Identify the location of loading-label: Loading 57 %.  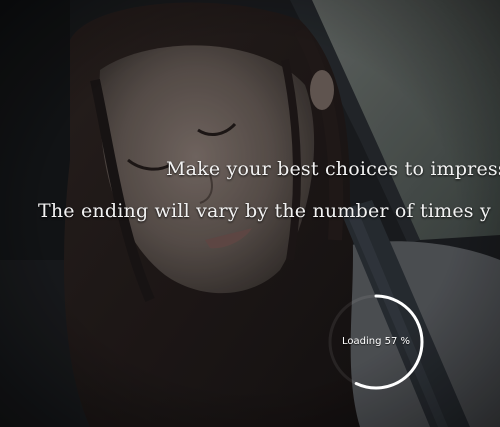
(376, 342).